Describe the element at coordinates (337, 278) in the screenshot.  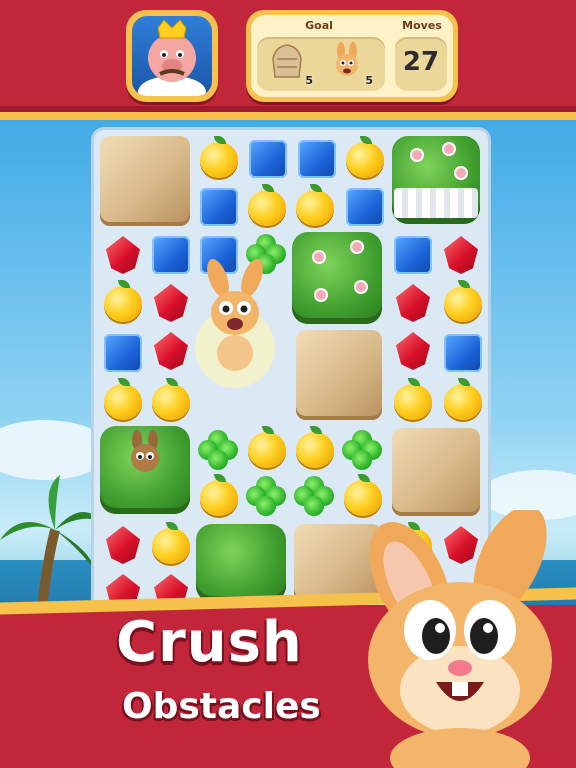
I see `flower-bush-obstacle` at that location.